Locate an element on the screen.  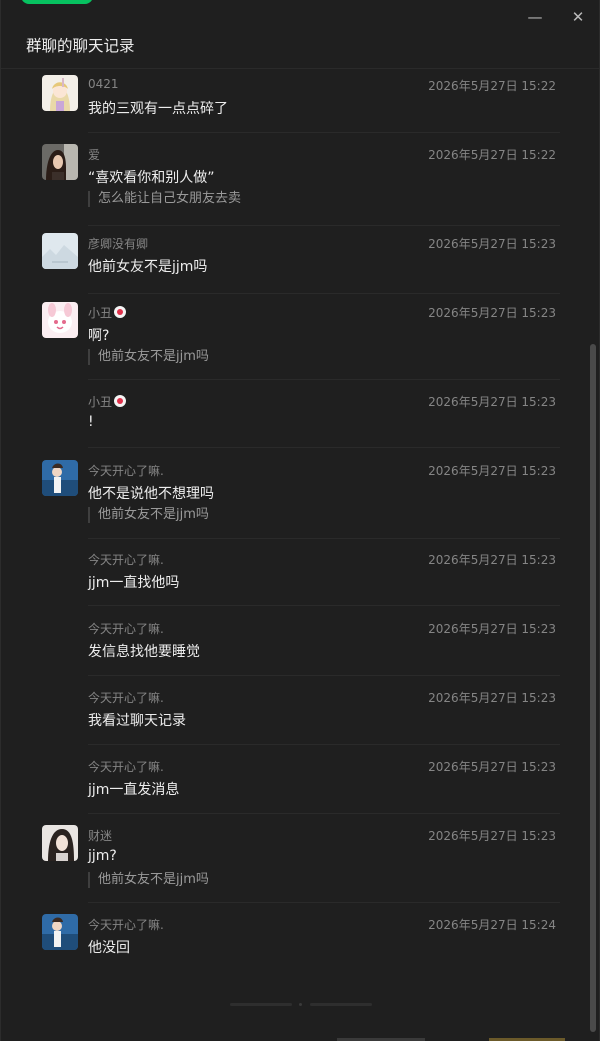
minimize-button: — is located at coordinates (535, 17).